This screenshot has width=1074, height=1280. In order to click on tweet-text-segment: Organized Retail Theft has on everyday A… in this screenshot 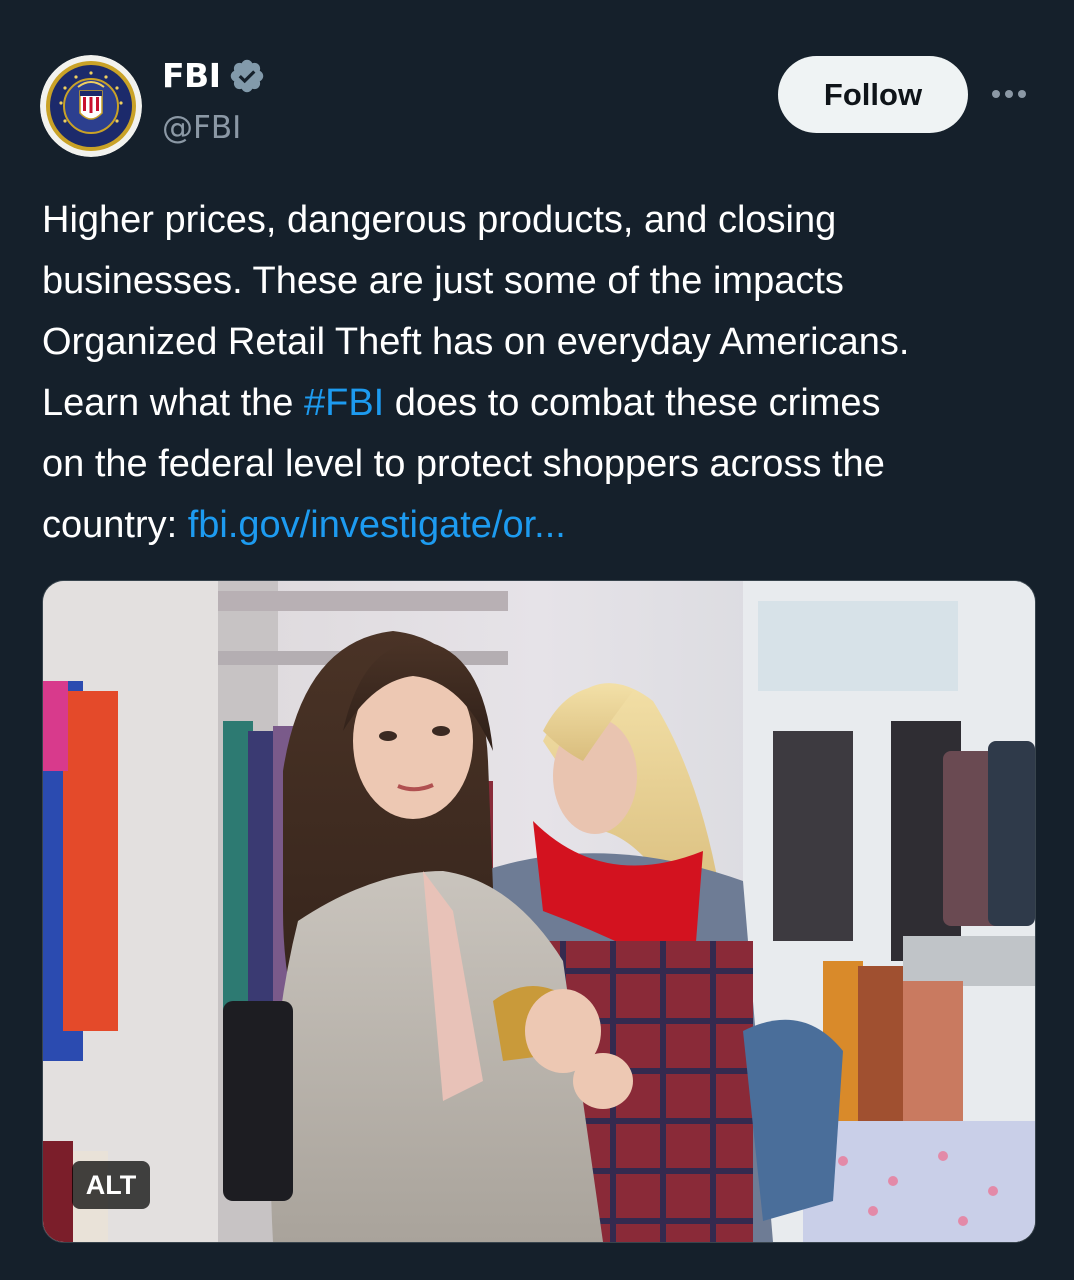, I will do `click(476, 342)`.